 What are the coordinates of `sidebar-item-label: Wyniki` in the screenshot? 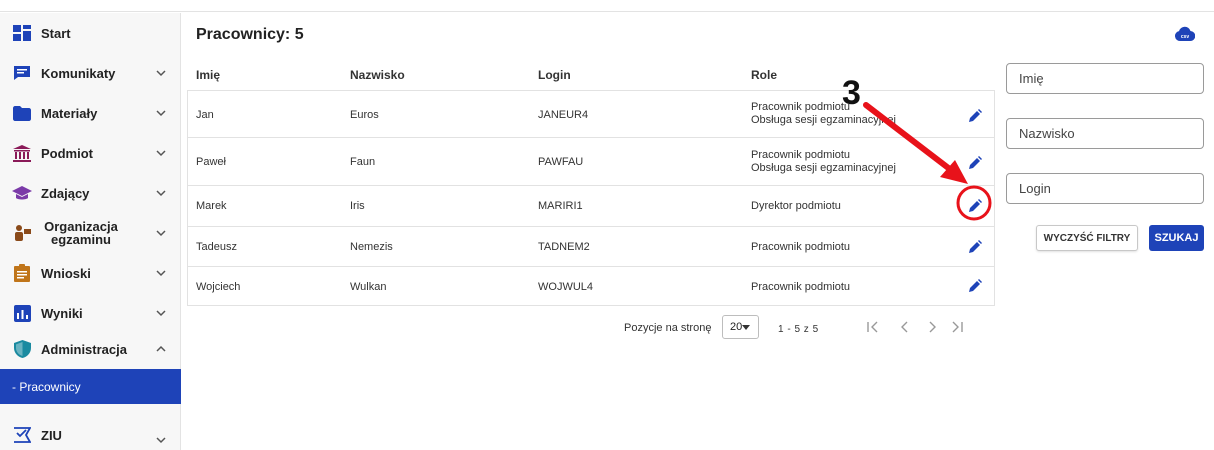 It's located at (62, 313).